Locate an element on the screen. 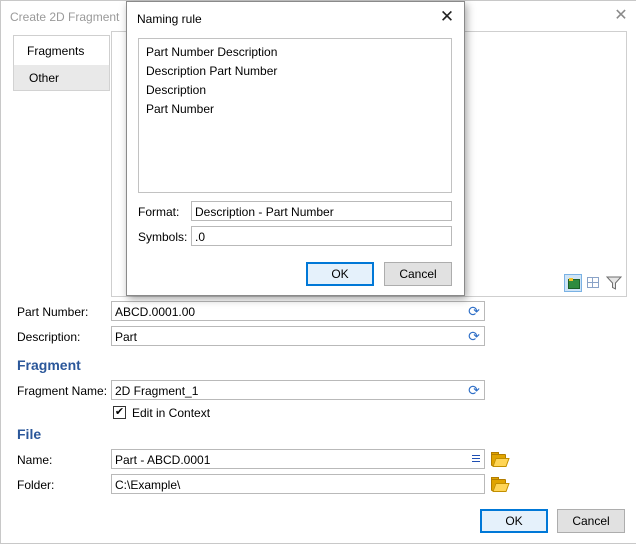 The image size is (636, 544). fragment-name-field: 2D Fragment_1 ⟳ is located at coordinates (298, 390).